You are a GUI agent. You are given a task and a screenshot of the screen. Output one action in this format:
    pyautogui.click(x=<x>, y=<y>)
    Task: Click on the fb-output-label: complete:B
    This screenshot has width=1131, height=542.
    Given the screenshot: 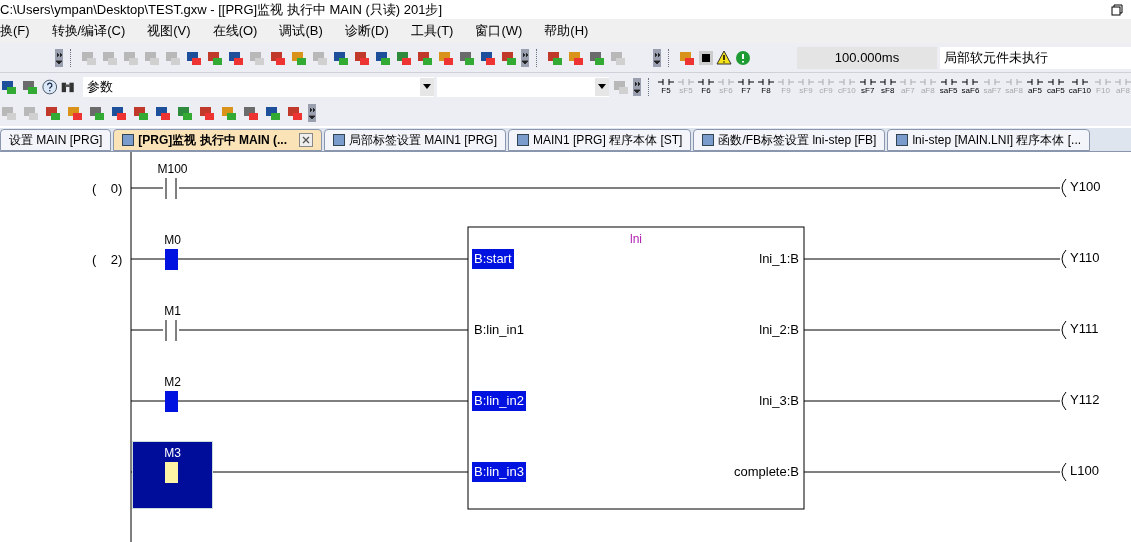 What is the action you would take?
    pyautogui.click(x=765, y=472)
    